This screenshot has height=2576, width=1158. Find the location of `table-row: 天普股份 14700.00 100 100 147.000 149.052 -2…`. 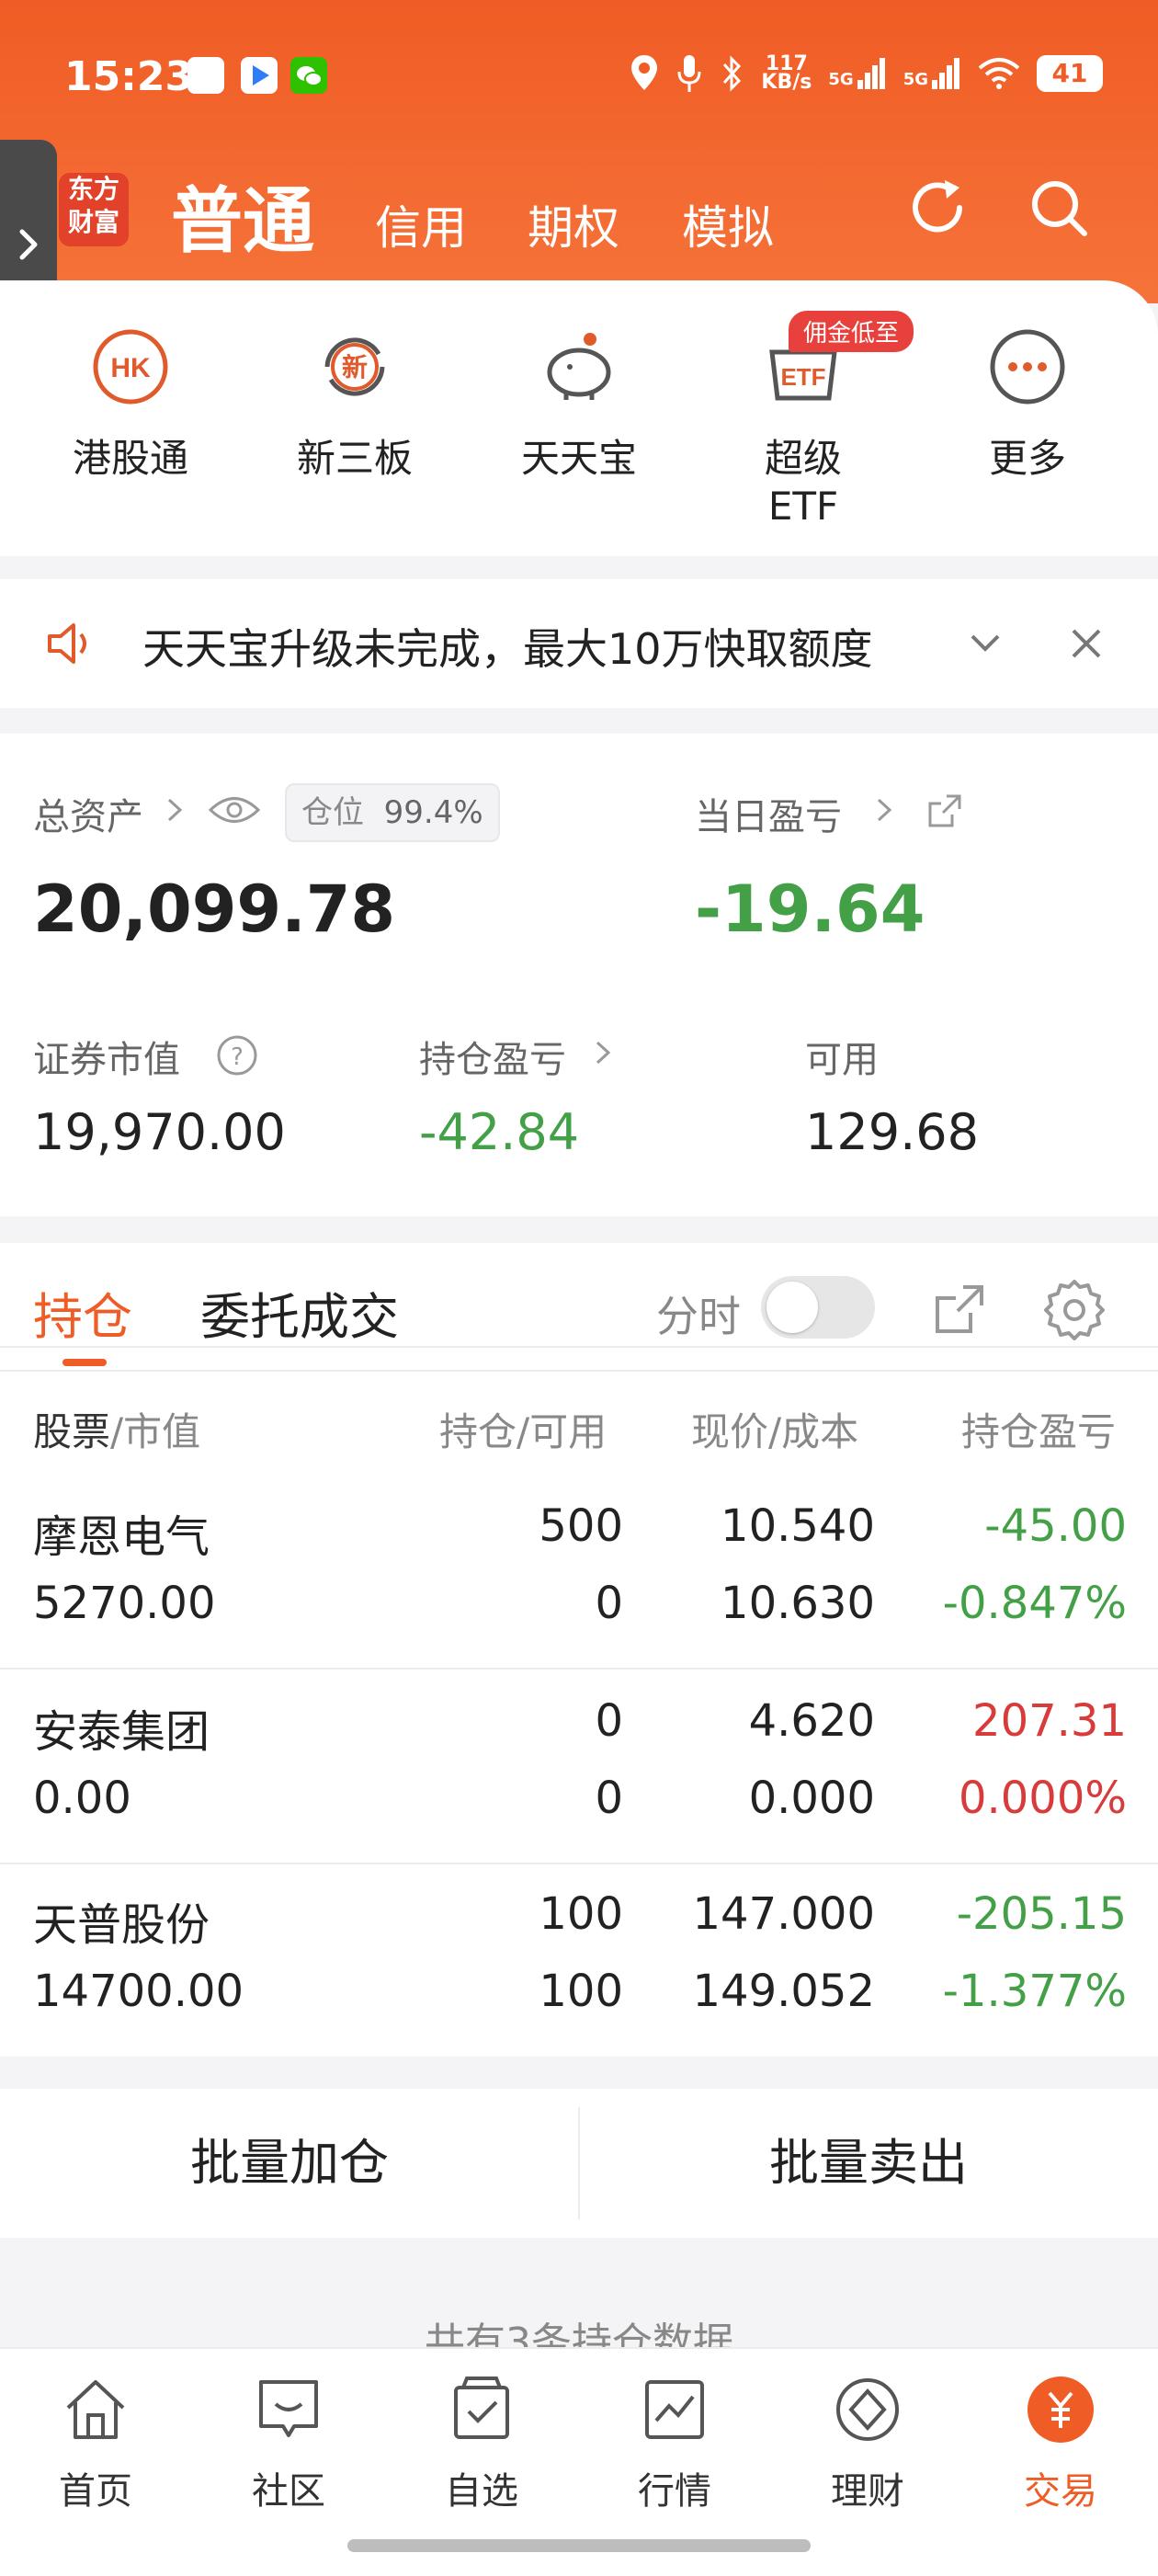

table-row: 天普股份 14700.00 100 100 147.000 149.052 -2… is located at coordinates (579, 1975).